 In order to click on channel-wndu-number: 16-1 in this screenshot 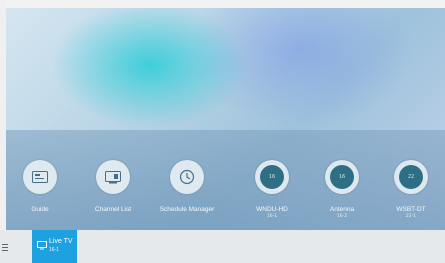, I will do `click(272, 216)`.